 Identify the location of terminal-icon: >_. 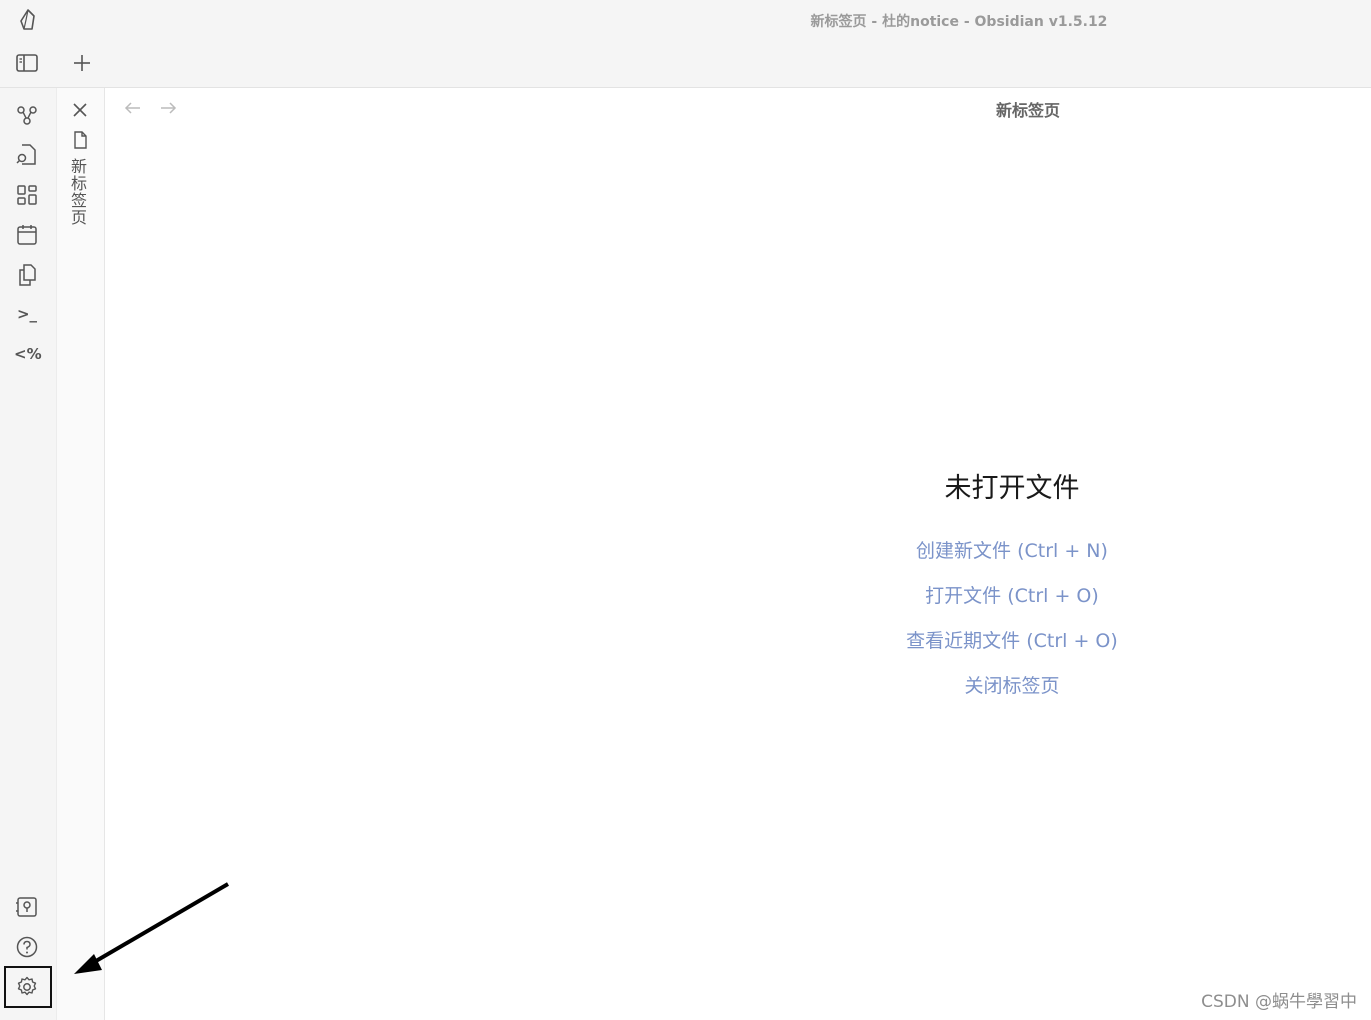
(27, 315).